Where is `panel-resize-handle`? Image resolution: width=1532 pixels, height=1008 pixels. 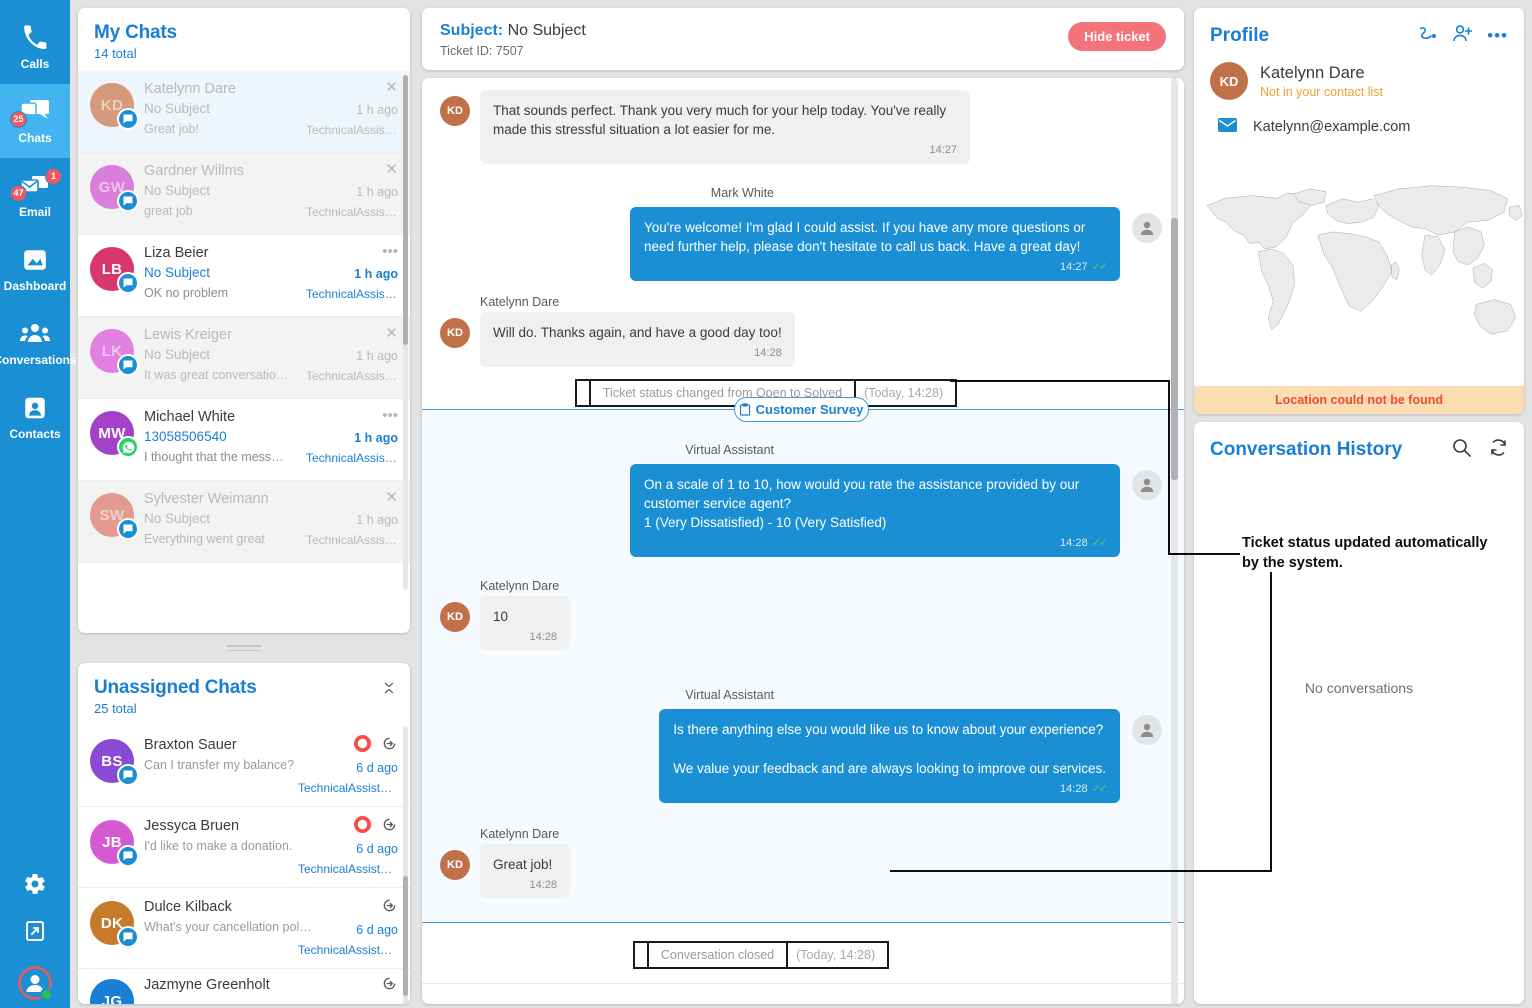 panel-resize-handle is located at coordinates (244, 648).